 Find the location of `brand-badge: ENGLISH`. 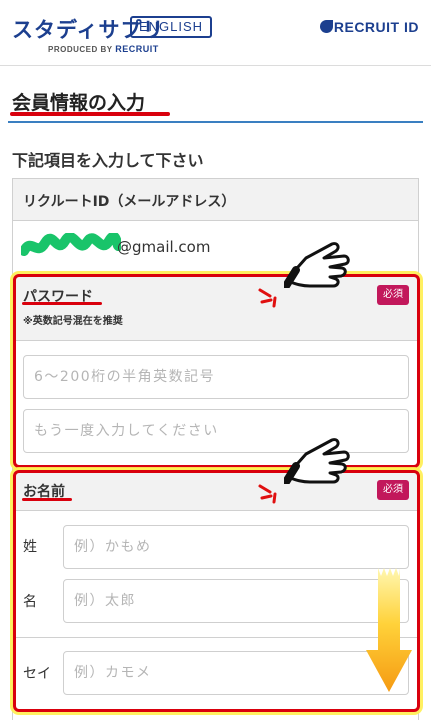

brand-badge: ENGLISH is located at coordinates (171, 27).